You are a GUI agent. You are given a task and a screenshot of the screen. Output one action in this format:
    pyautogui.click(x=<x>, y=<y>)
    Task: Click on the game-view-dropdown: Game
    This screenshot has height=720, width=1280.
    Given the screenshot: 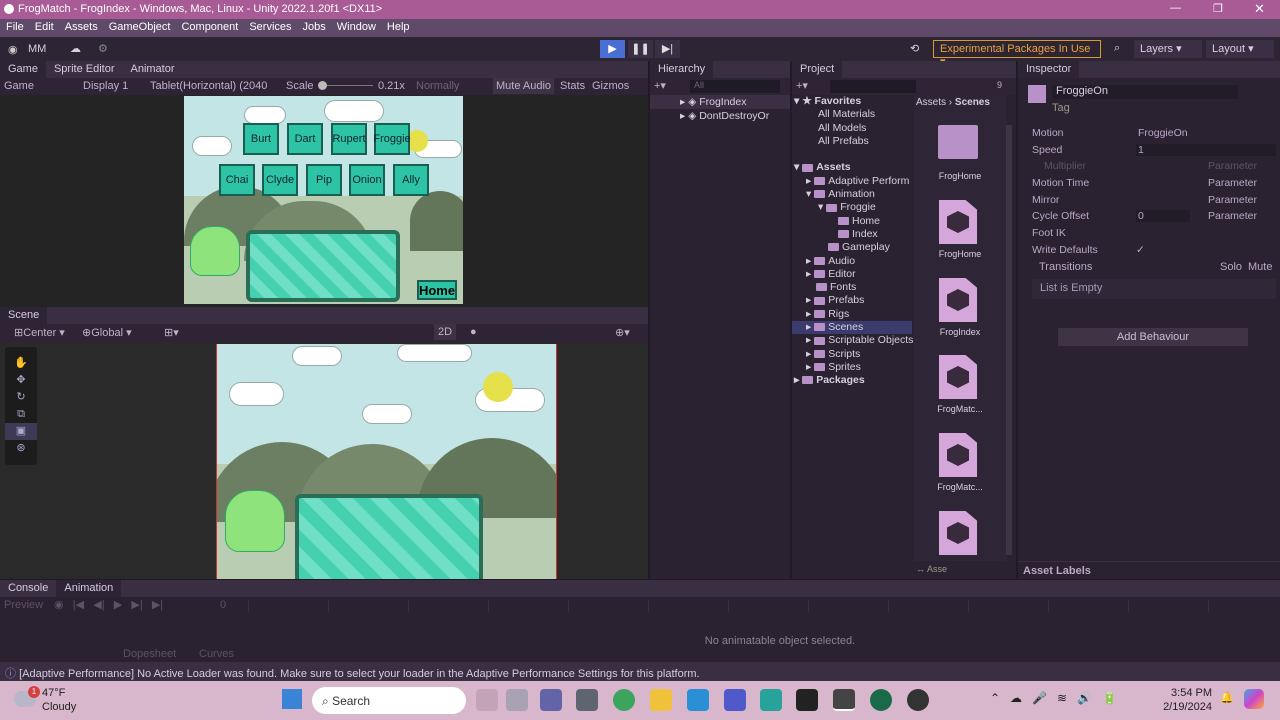 What is the action you would take?
    pyautogui.click(x=19, y=86)
    